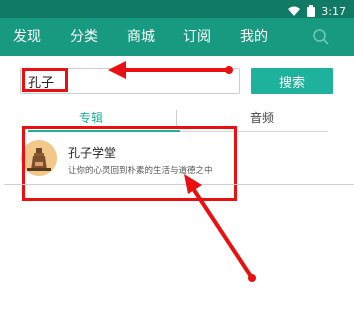  Describe the element at coordinates (197, 37) in the screenshot. I see `nav-item-subscribe: 订阅` at that location.